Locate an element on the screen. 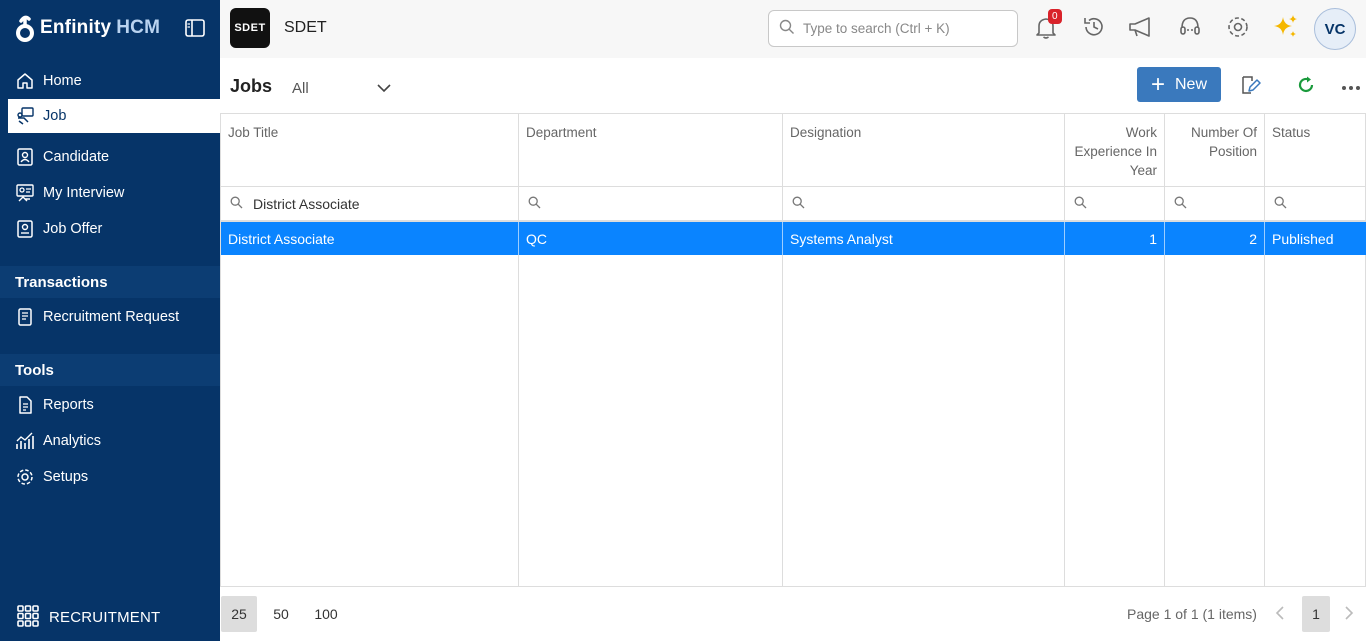 The width and height of the screenshot is (1366, 641). cell-work-experience: 1 is located at coordinates (1153, 238).